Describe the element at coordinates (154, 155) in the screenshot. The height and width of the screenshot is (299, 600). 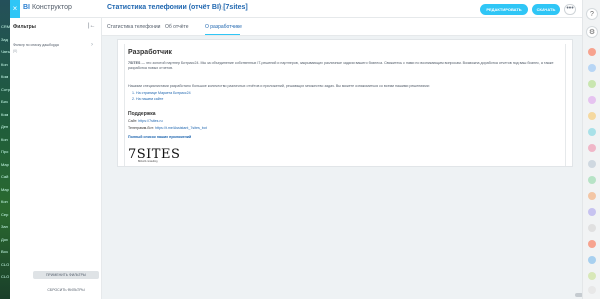
I see `company-logo: 7SITES Bitrix24 consulting` at that location.